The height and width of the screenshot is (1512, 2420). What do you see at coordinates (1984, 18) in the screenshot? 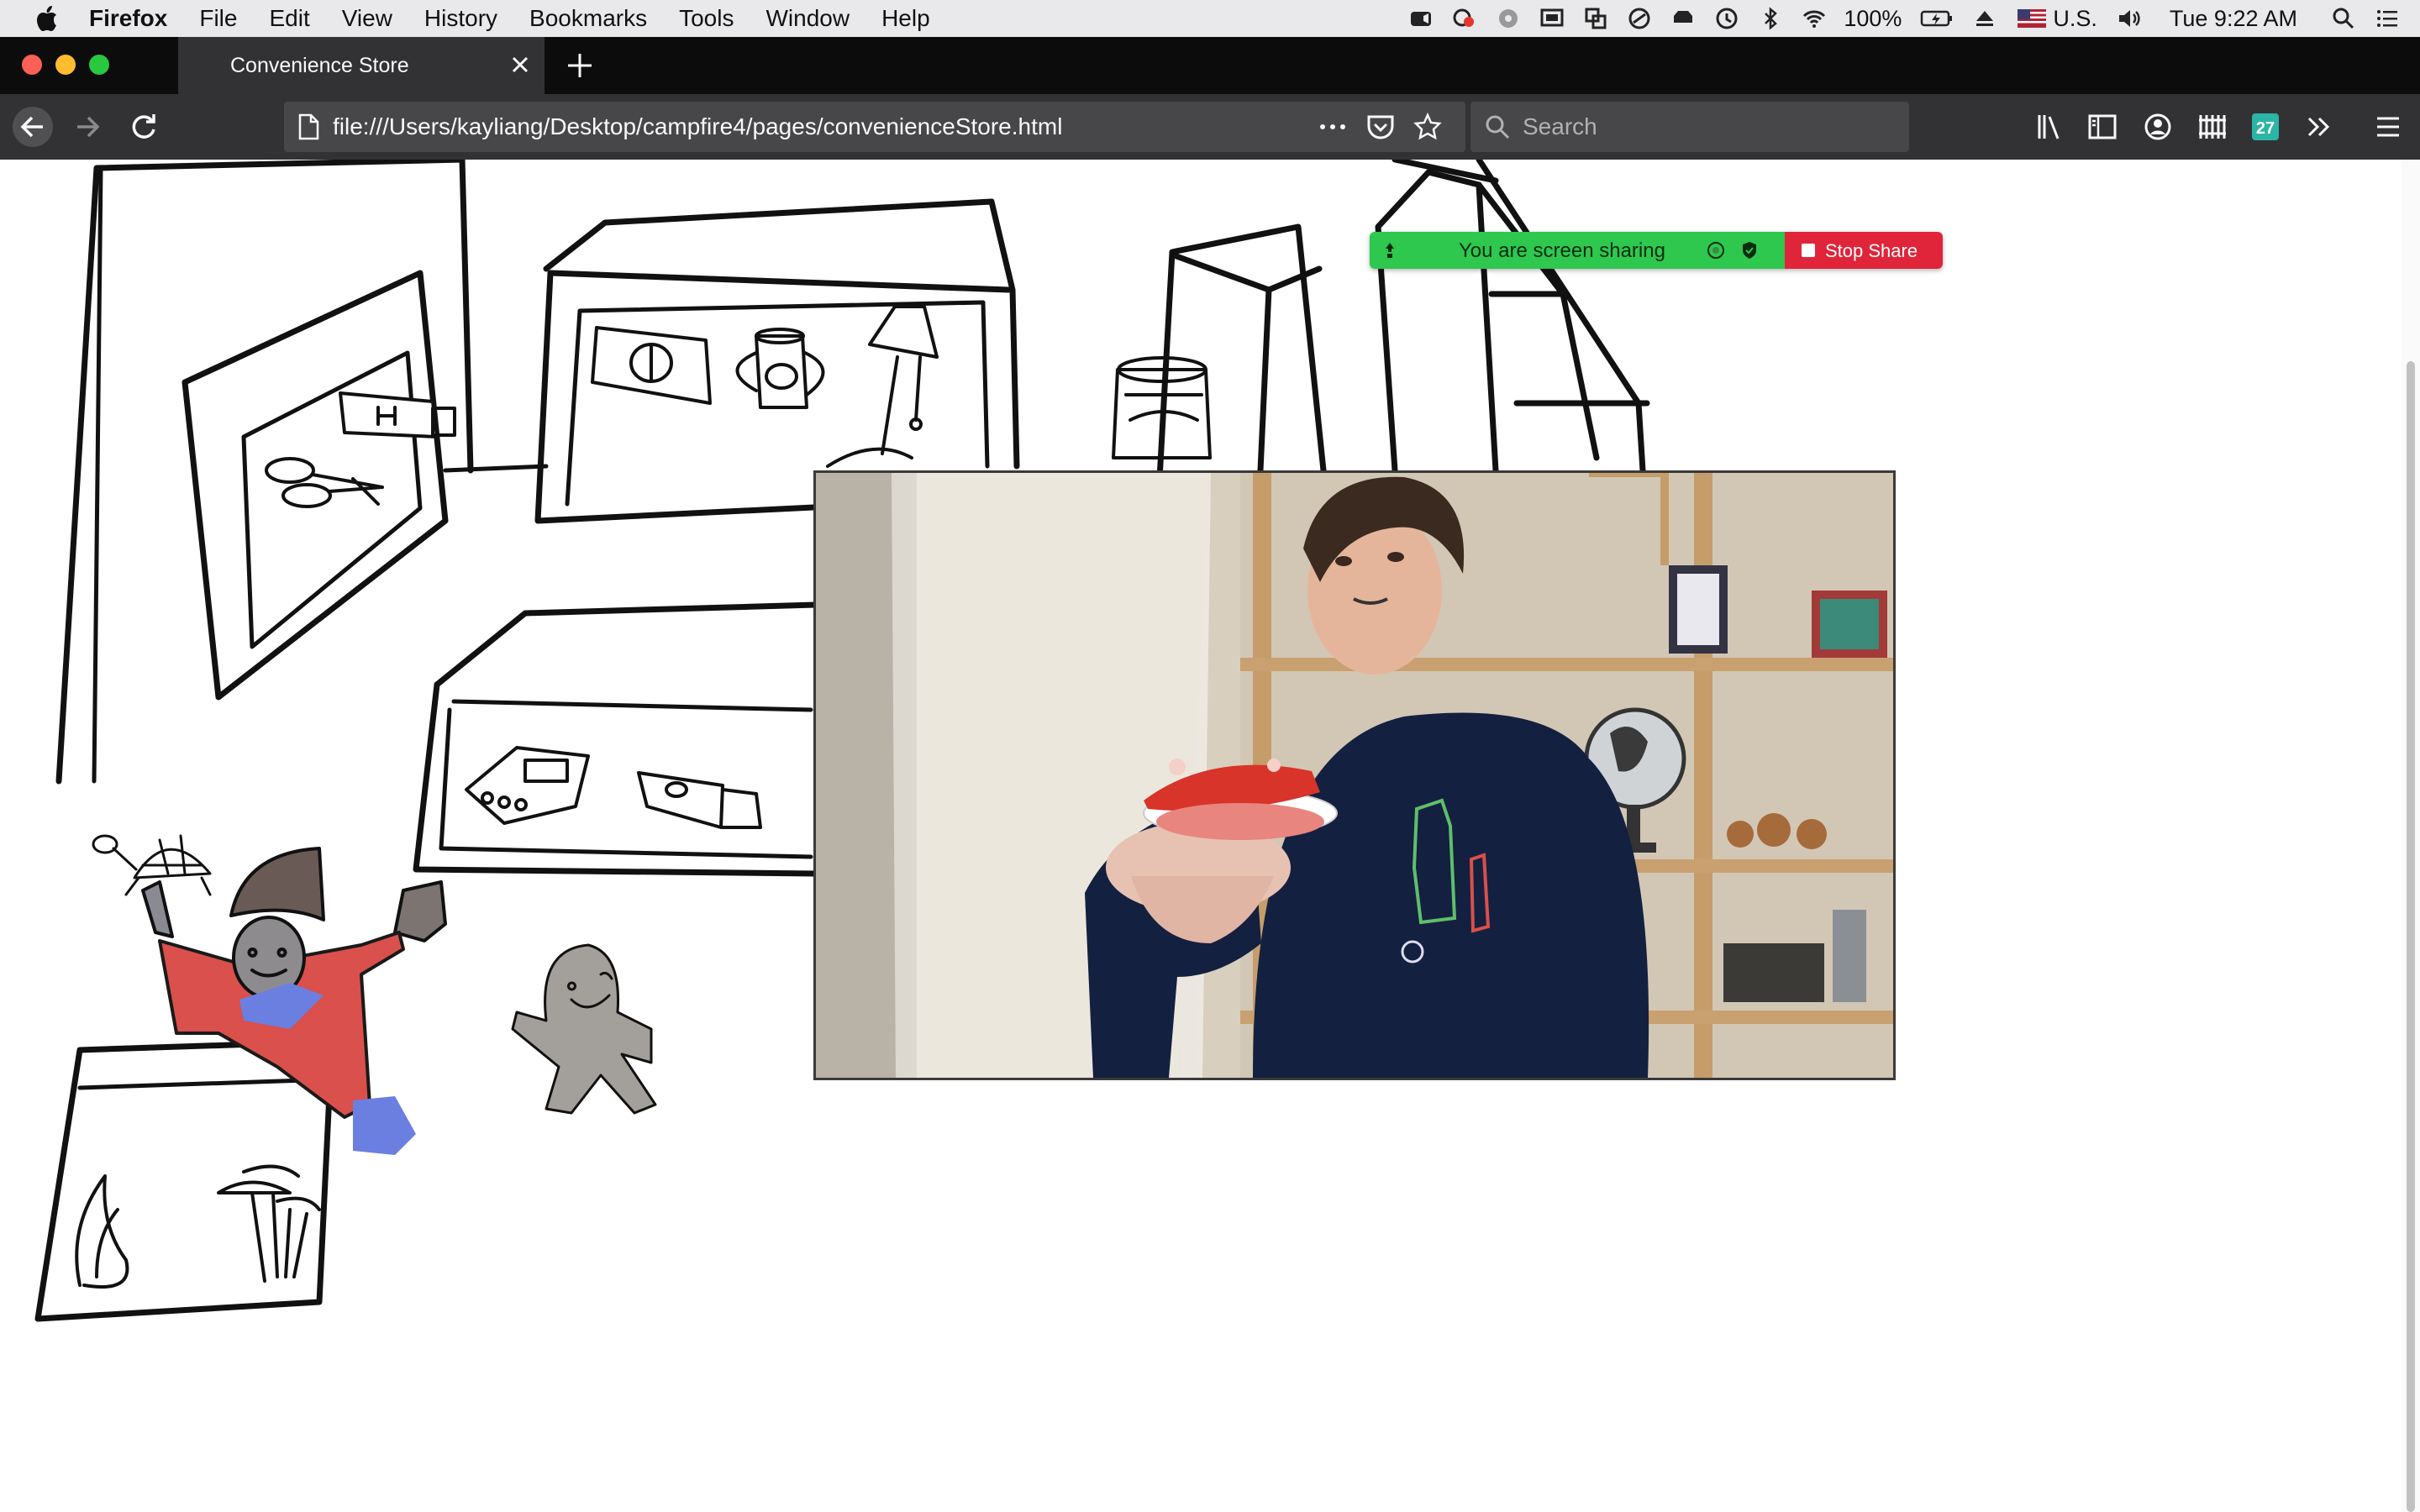
I see `eject-icon` at bounding box center [1984, 18].